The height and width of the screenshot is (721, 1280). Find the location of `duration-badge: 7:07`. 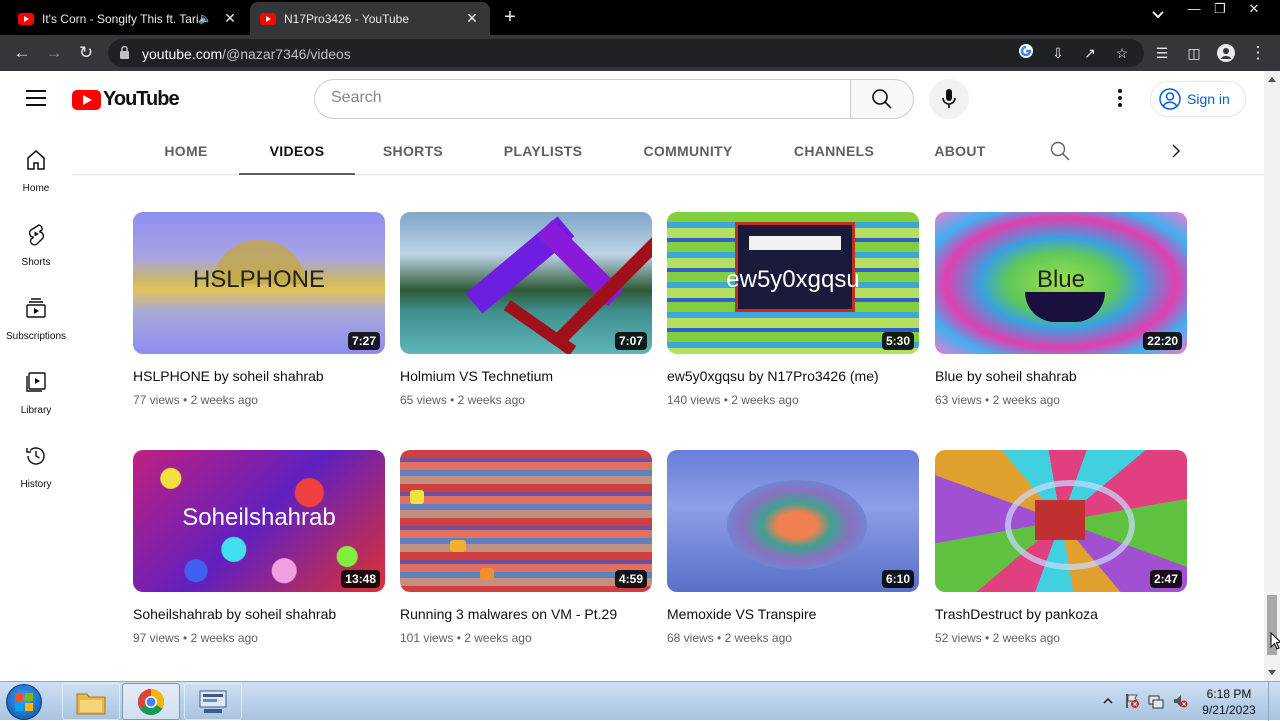

duration-badge: 7:07 is located at coordinates (630, 341).